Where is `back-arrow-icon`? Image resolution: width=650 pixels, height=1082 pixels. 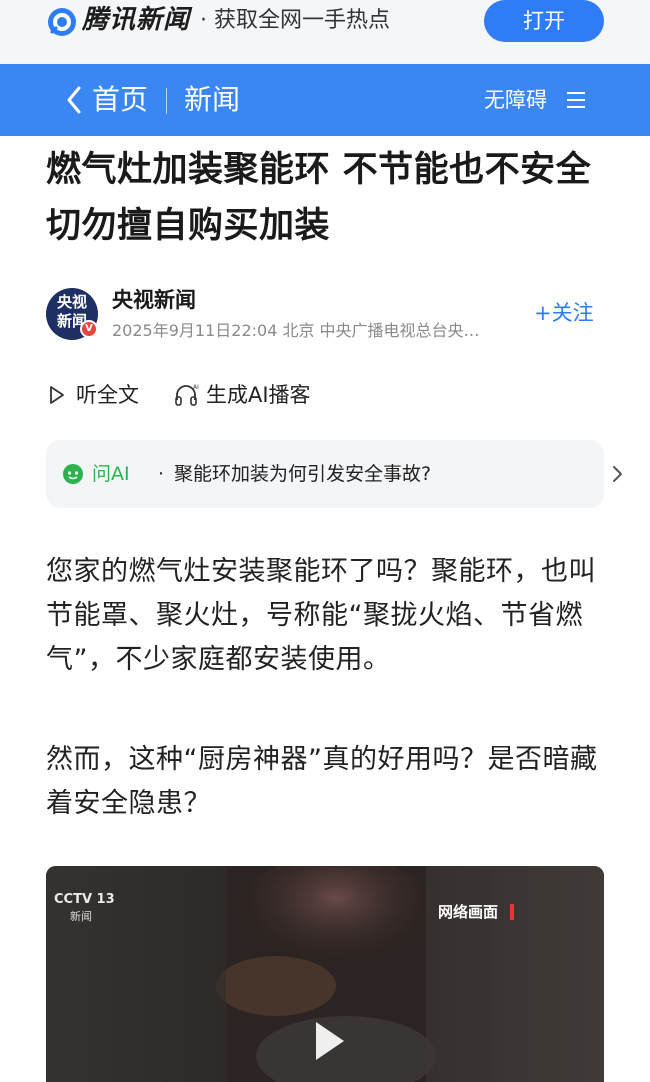 back-arrow-icon is located at coordinates (74, 100).